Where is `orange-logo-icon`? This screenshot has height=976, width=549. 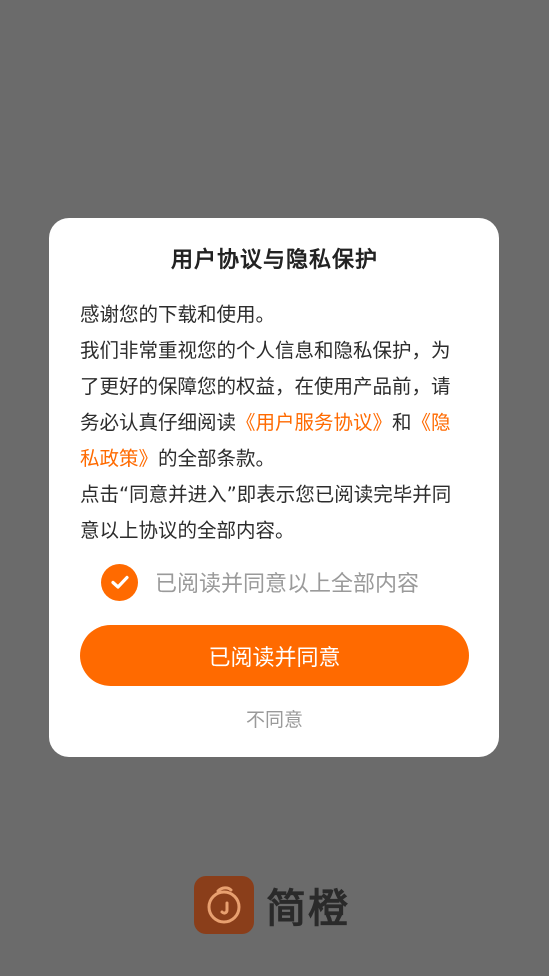 orange-logo-icon is located at coordinates (224, 905).